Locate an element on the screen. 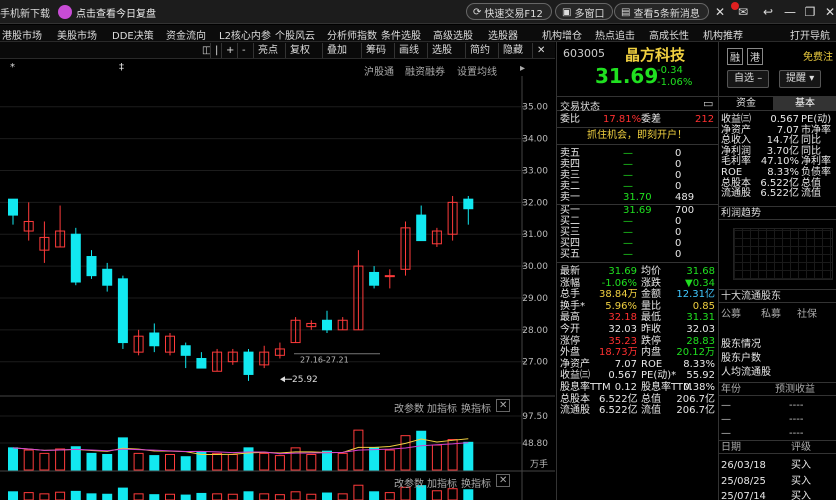 This screenshot has height=500, width=836. rating-row: 25/08/25 买入 is located at coordinates (777, 481).